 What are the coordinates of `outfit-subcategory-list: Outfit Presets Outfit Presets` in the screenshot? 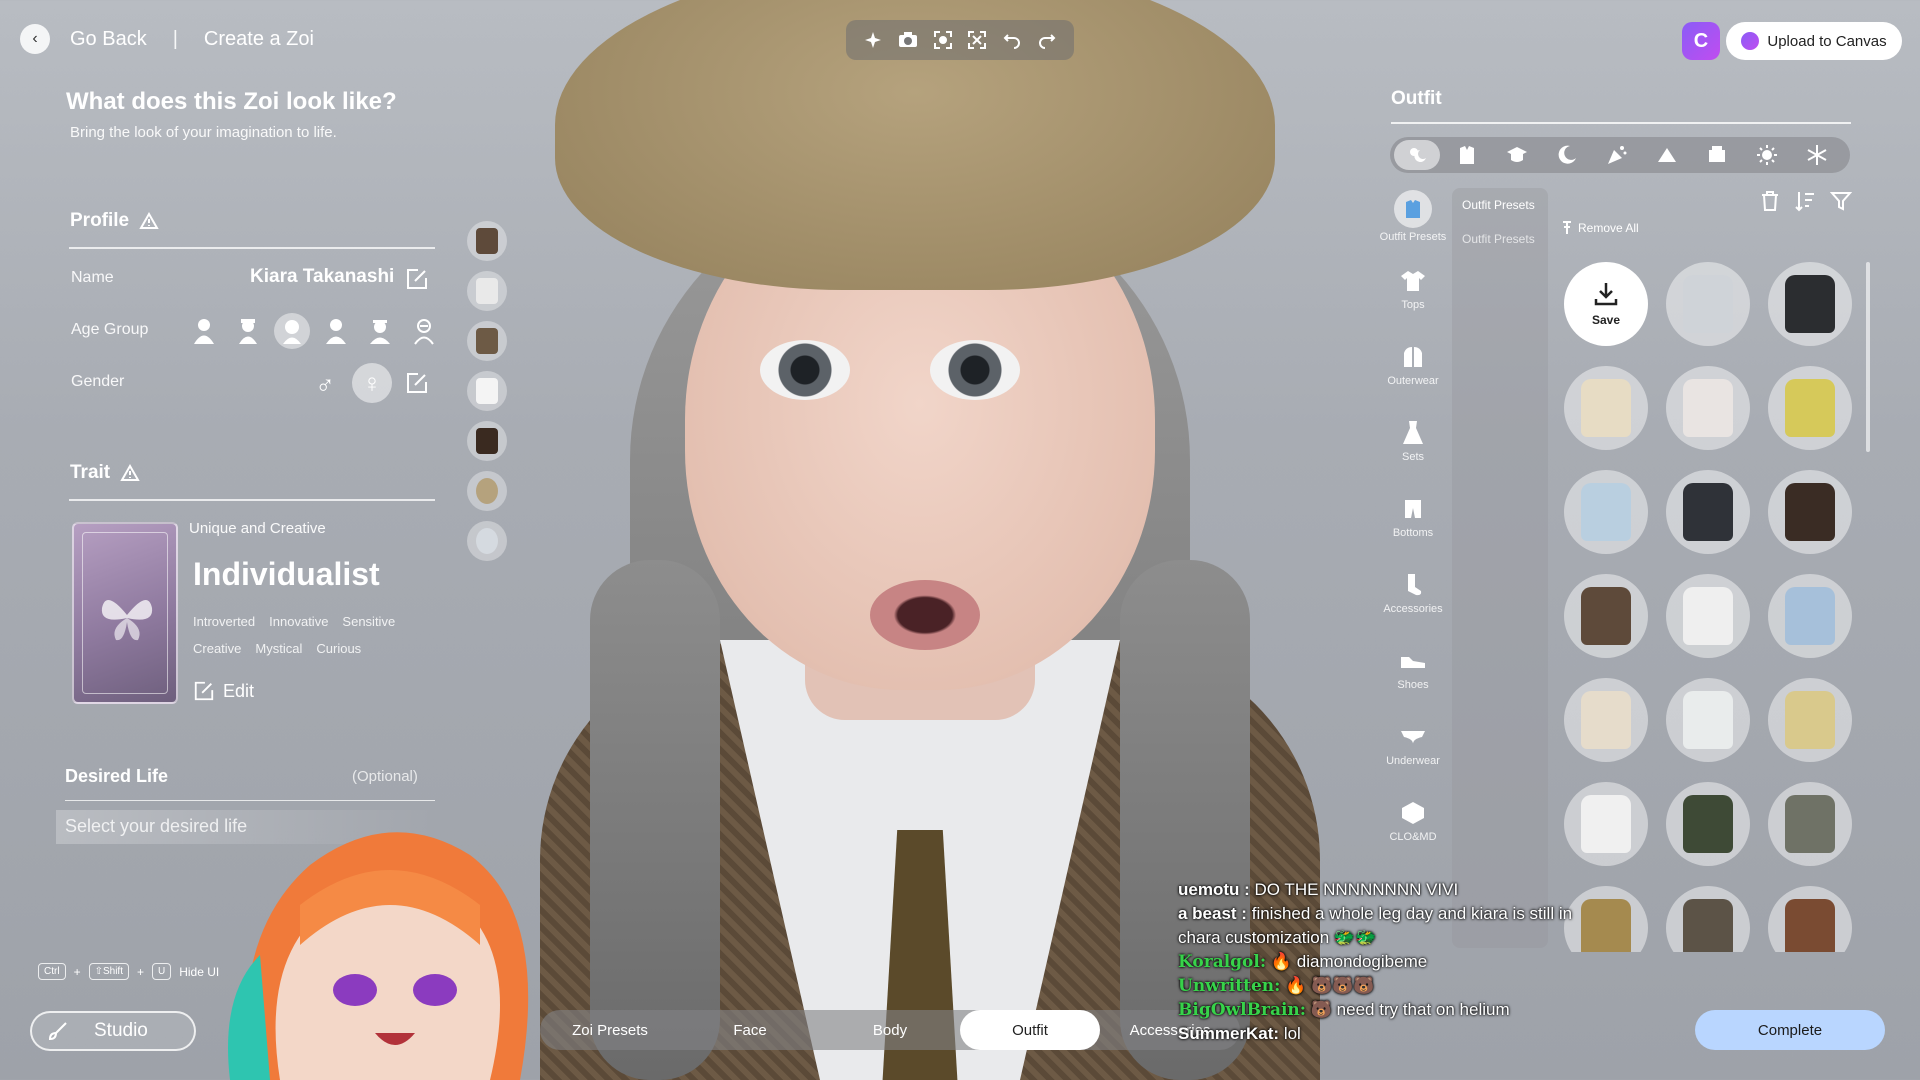 It's located at (1500, 568).